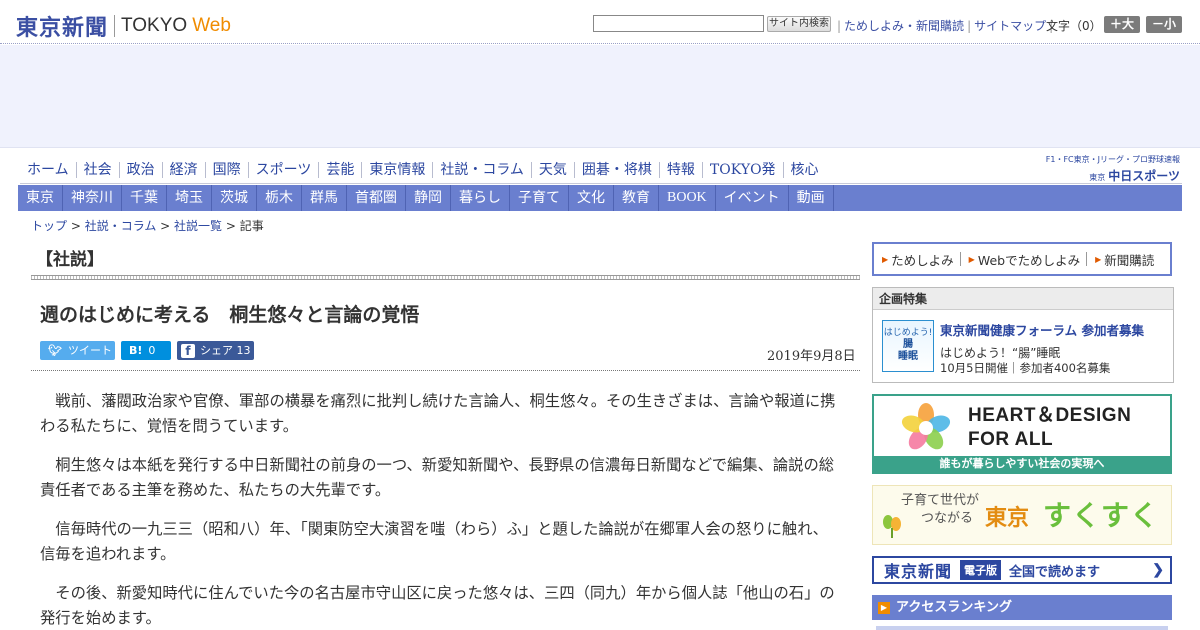 Image resolution: width=1200 pixels, height=630 pixels. I want to click on search-button: サイト内検索, so click(799, 24).